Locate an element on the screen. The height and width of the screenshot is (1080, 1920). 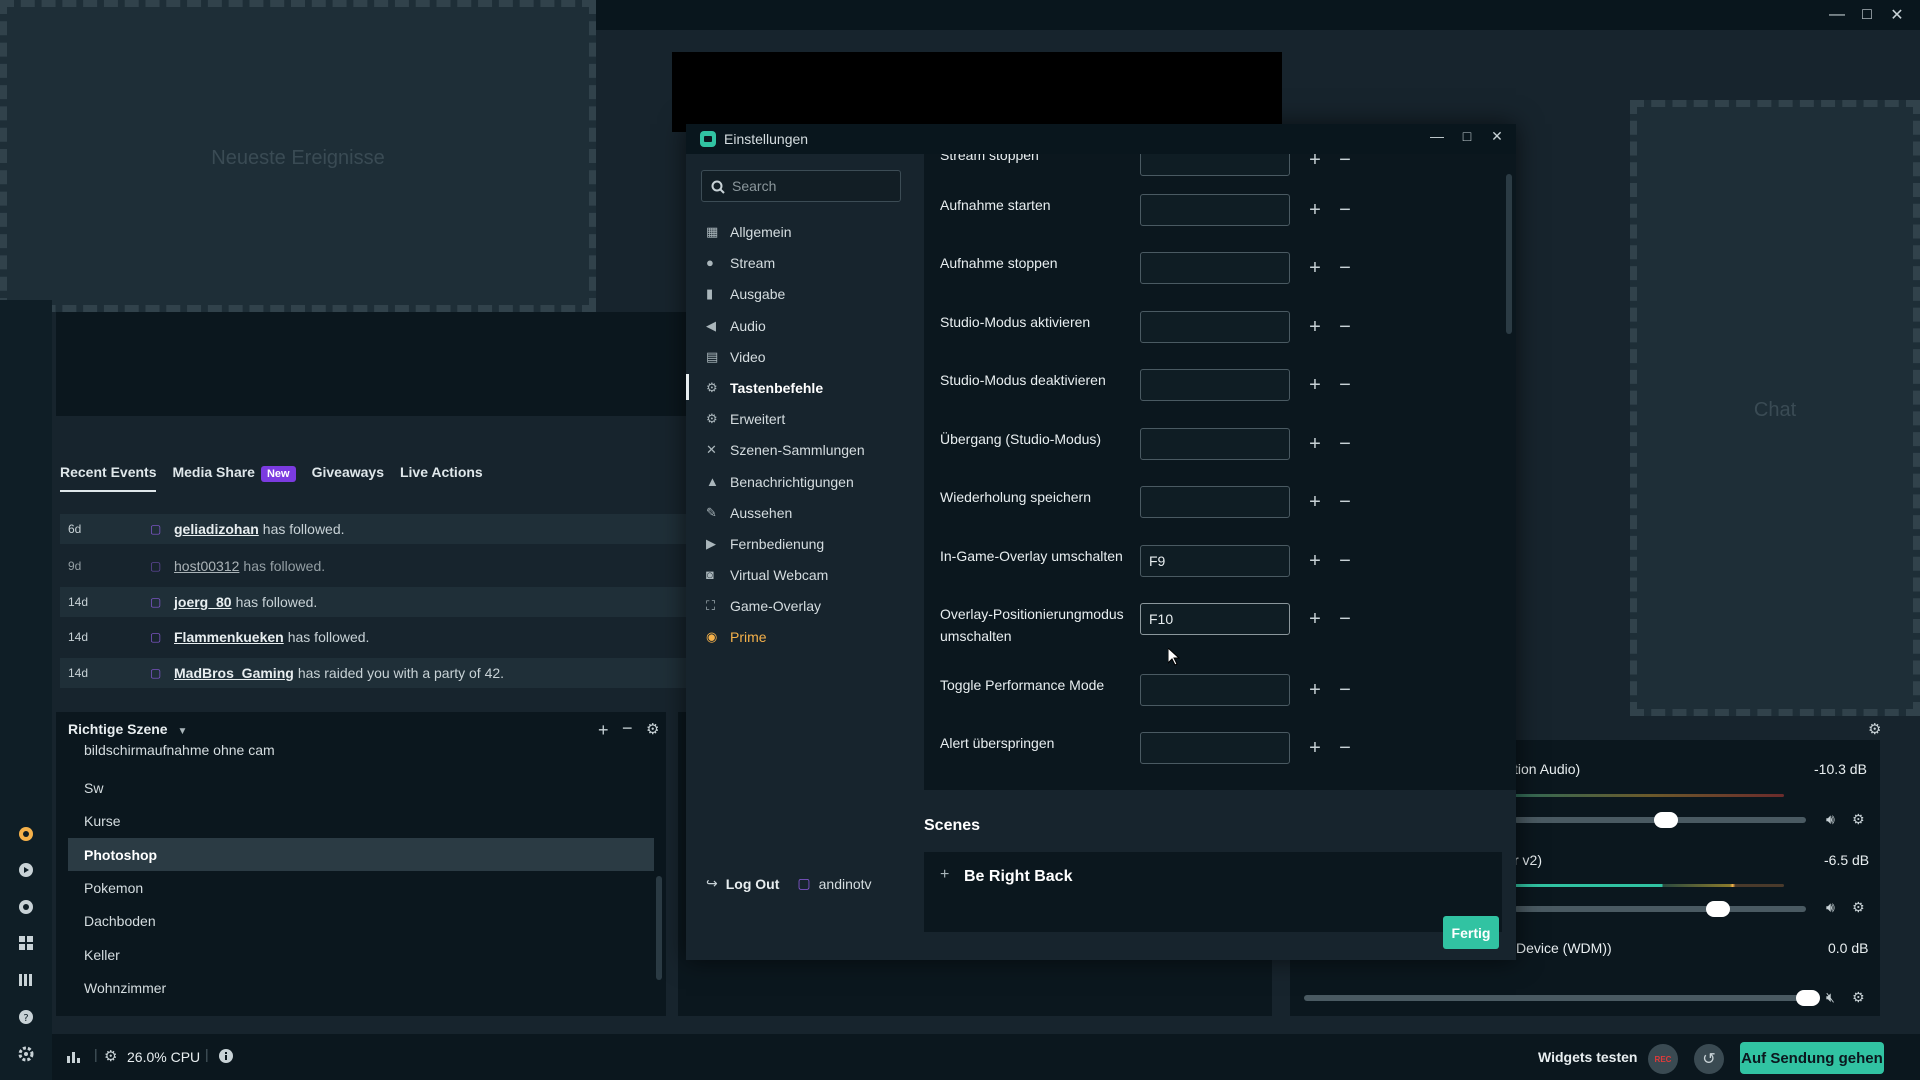
remove-scene-button: − is located at coordinates (627, 728).